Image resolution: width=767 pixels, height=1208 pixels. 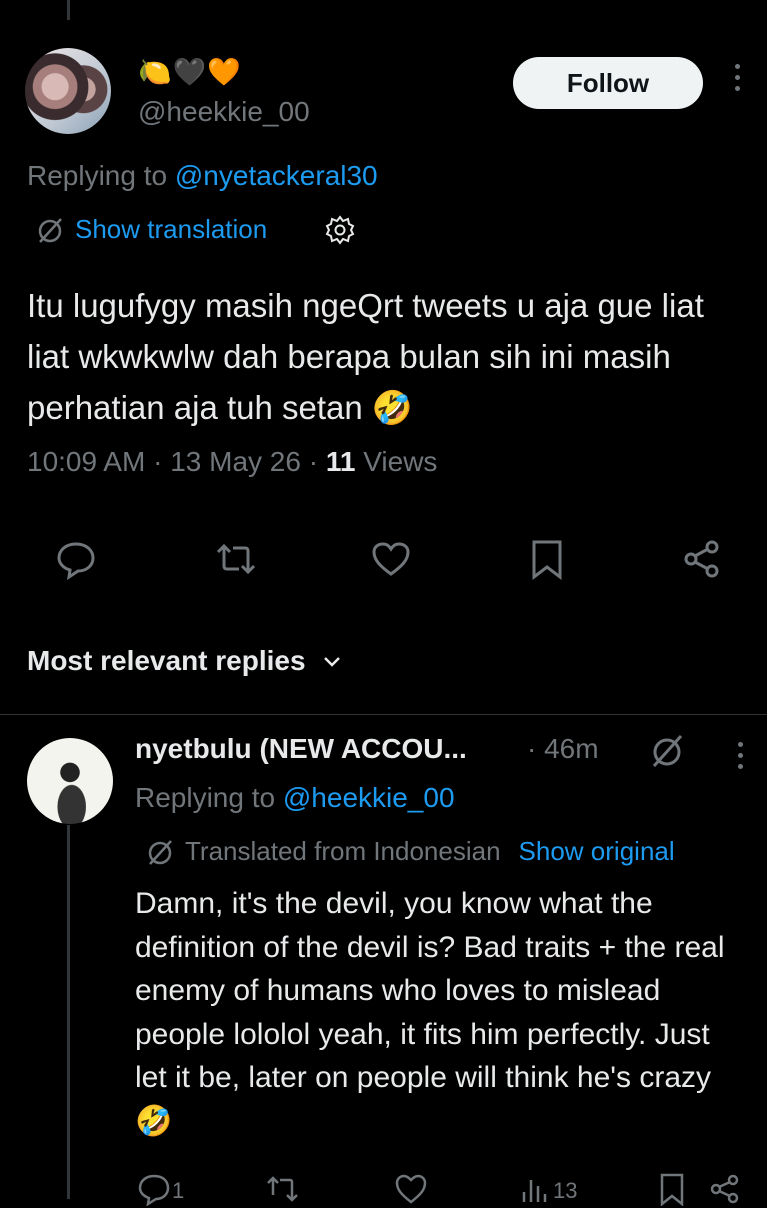 What do you see at coordinates (235, 461) in the screenshot?
I see `tweet-date: 13 May 26` at bounding box center [235, 461].